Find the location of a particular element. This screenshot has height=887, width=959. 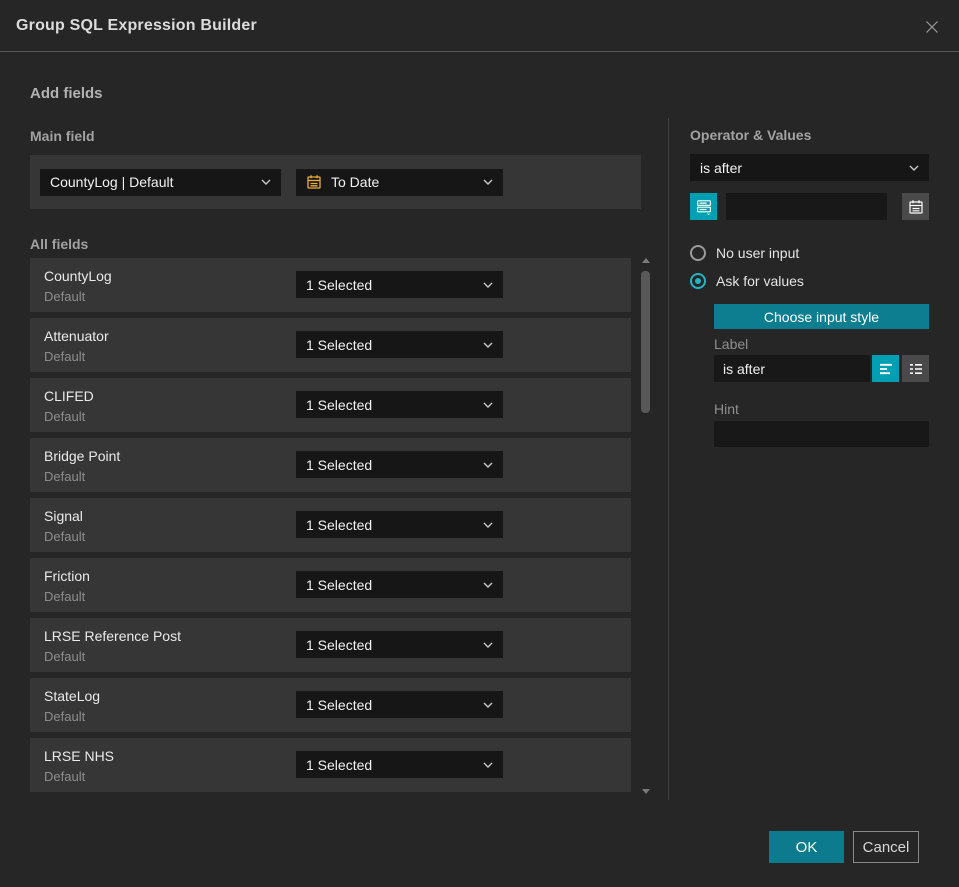

ok-button: OK is located at coordinates (806, 847).